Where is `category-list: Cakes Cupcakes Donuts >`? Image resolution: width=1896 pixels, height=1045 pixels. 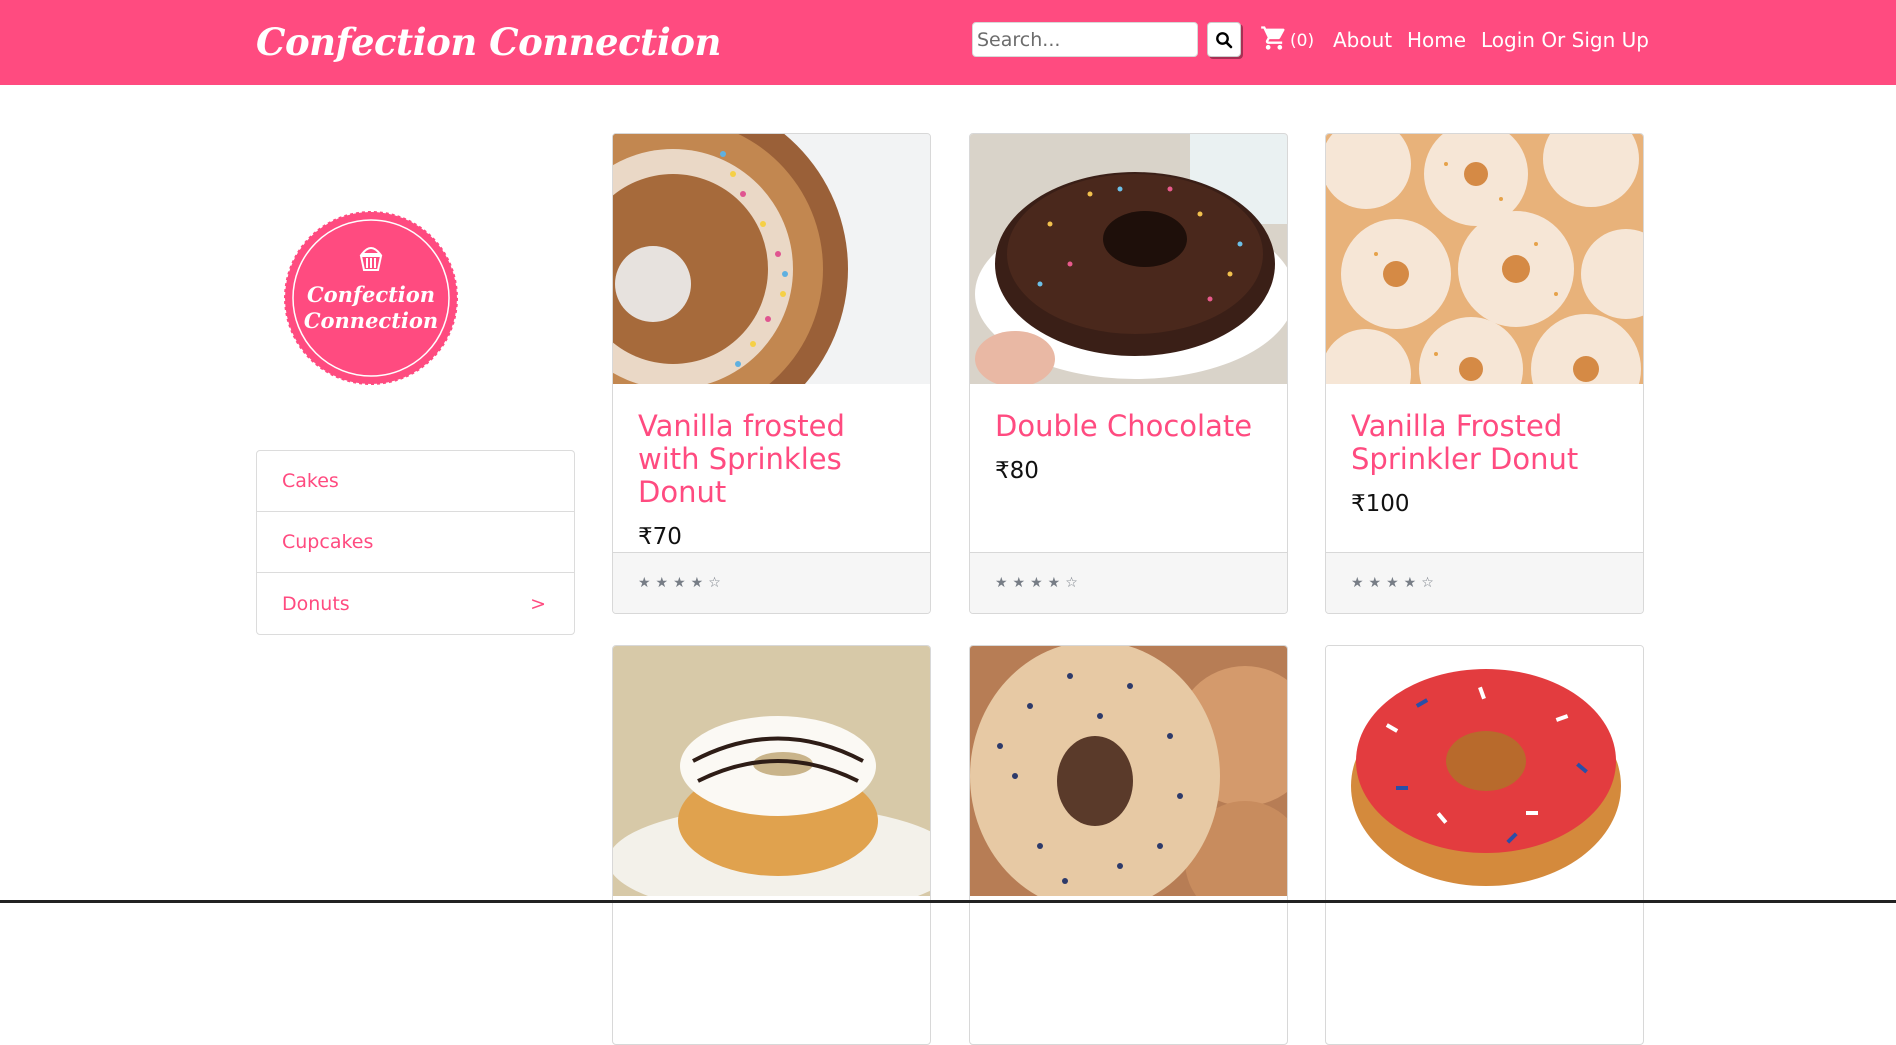
category-list: Cakes Cupcakes Donuts > is located at coordinates (415, 542).